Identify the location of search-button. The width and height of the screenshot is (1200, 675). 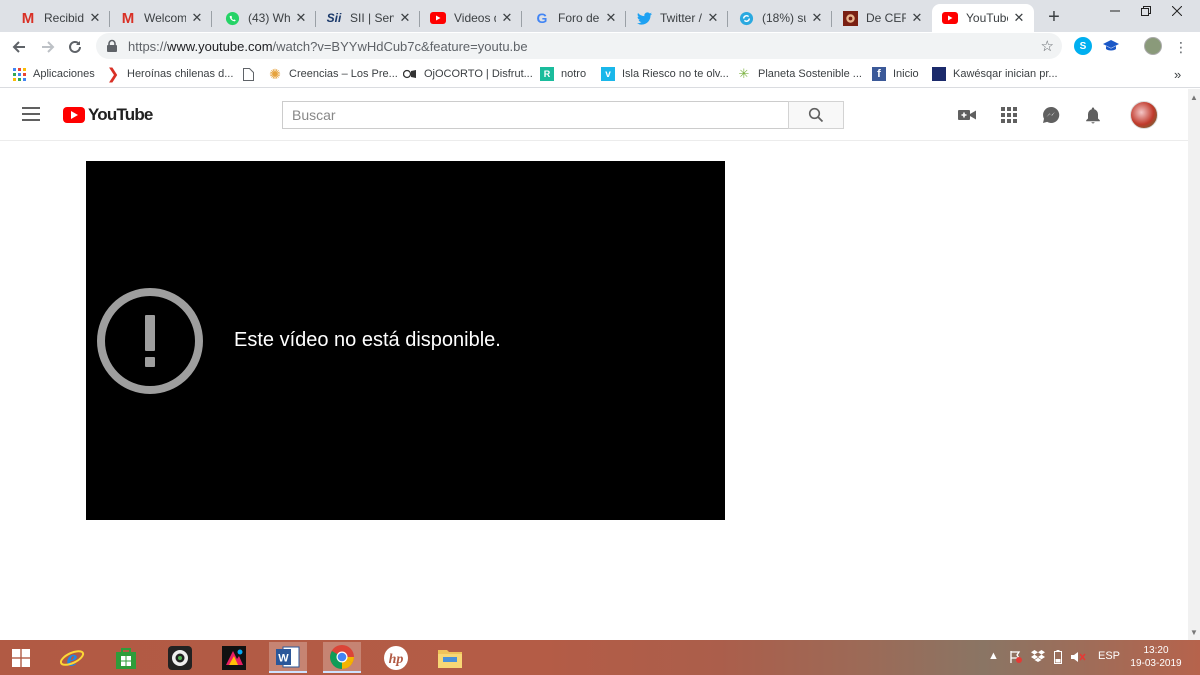
(816, 115).